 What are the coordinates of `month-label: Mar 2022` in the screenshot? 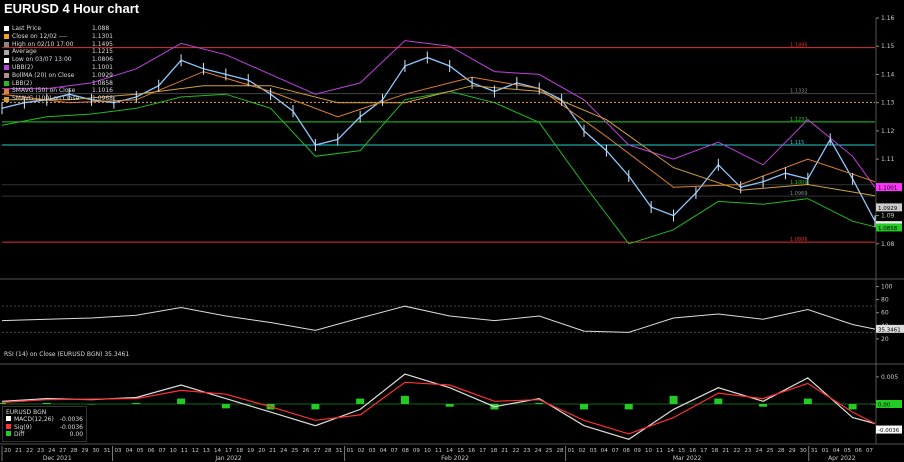 It's located at (687, 458).